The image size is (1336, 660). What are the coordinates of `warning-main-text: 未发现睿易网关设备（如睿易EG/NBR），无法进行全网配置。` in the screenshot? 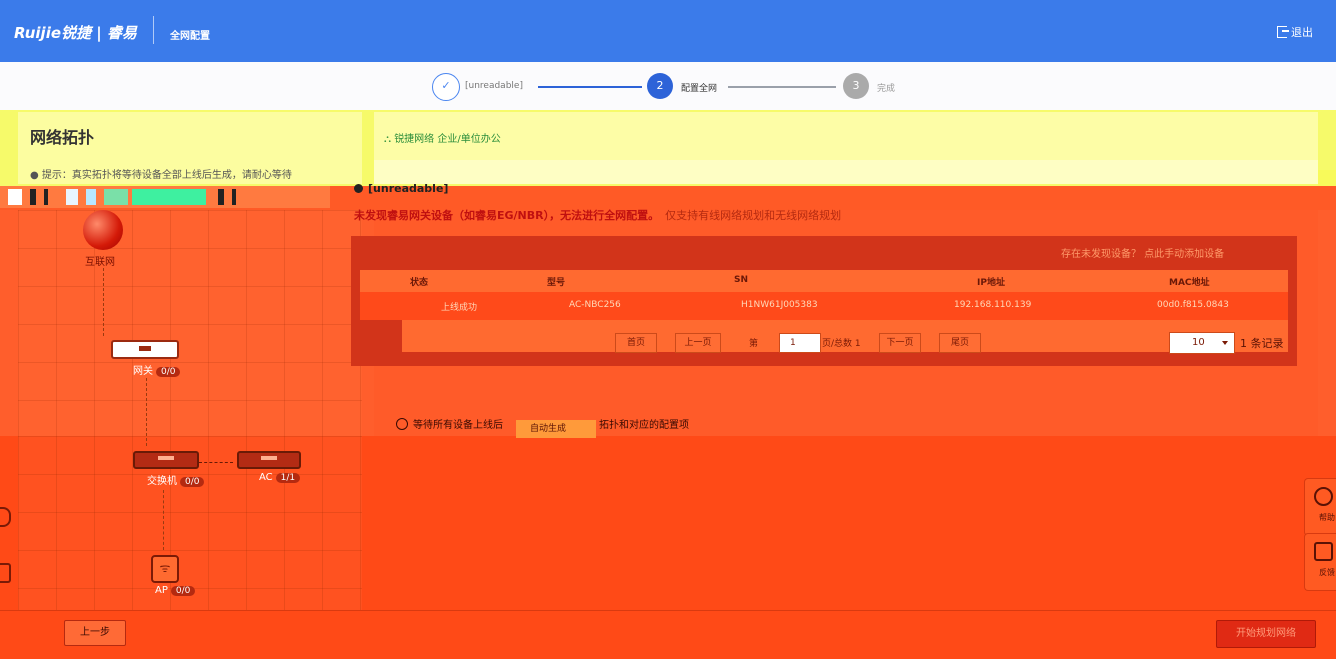 It's located at (507, 215).